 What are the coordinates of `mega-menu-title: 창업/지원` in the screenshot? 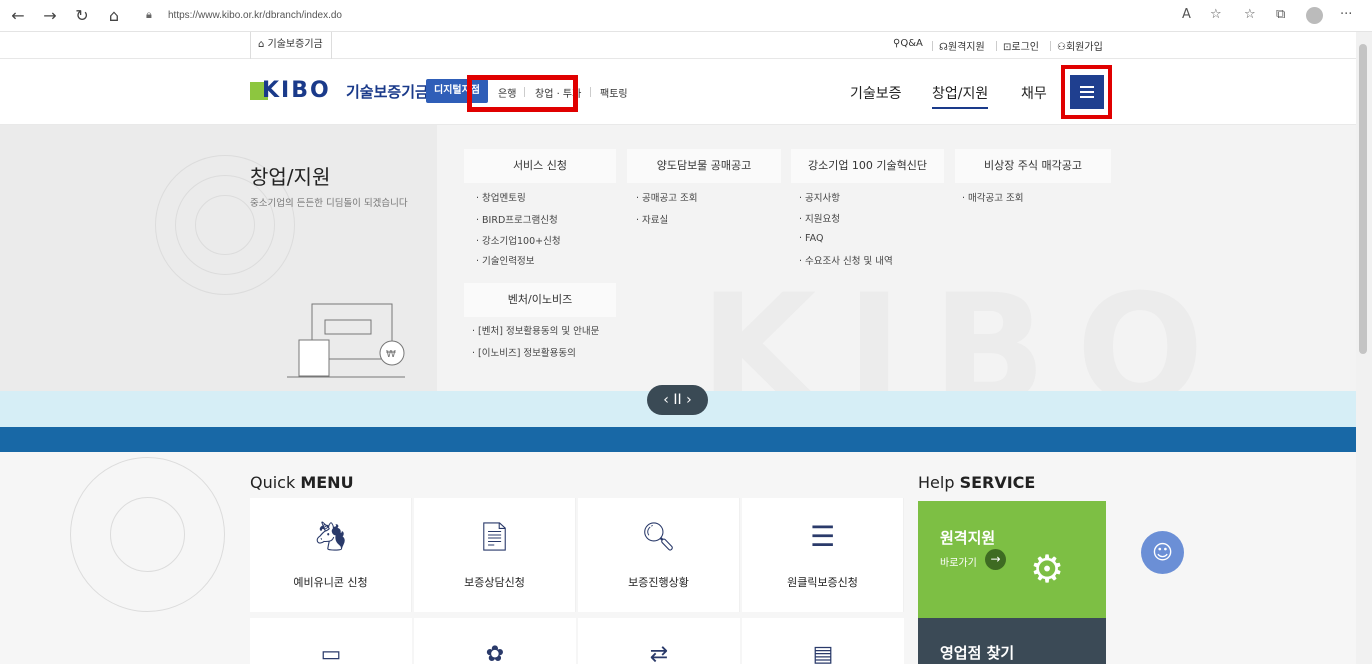 It's located at (290, 177).